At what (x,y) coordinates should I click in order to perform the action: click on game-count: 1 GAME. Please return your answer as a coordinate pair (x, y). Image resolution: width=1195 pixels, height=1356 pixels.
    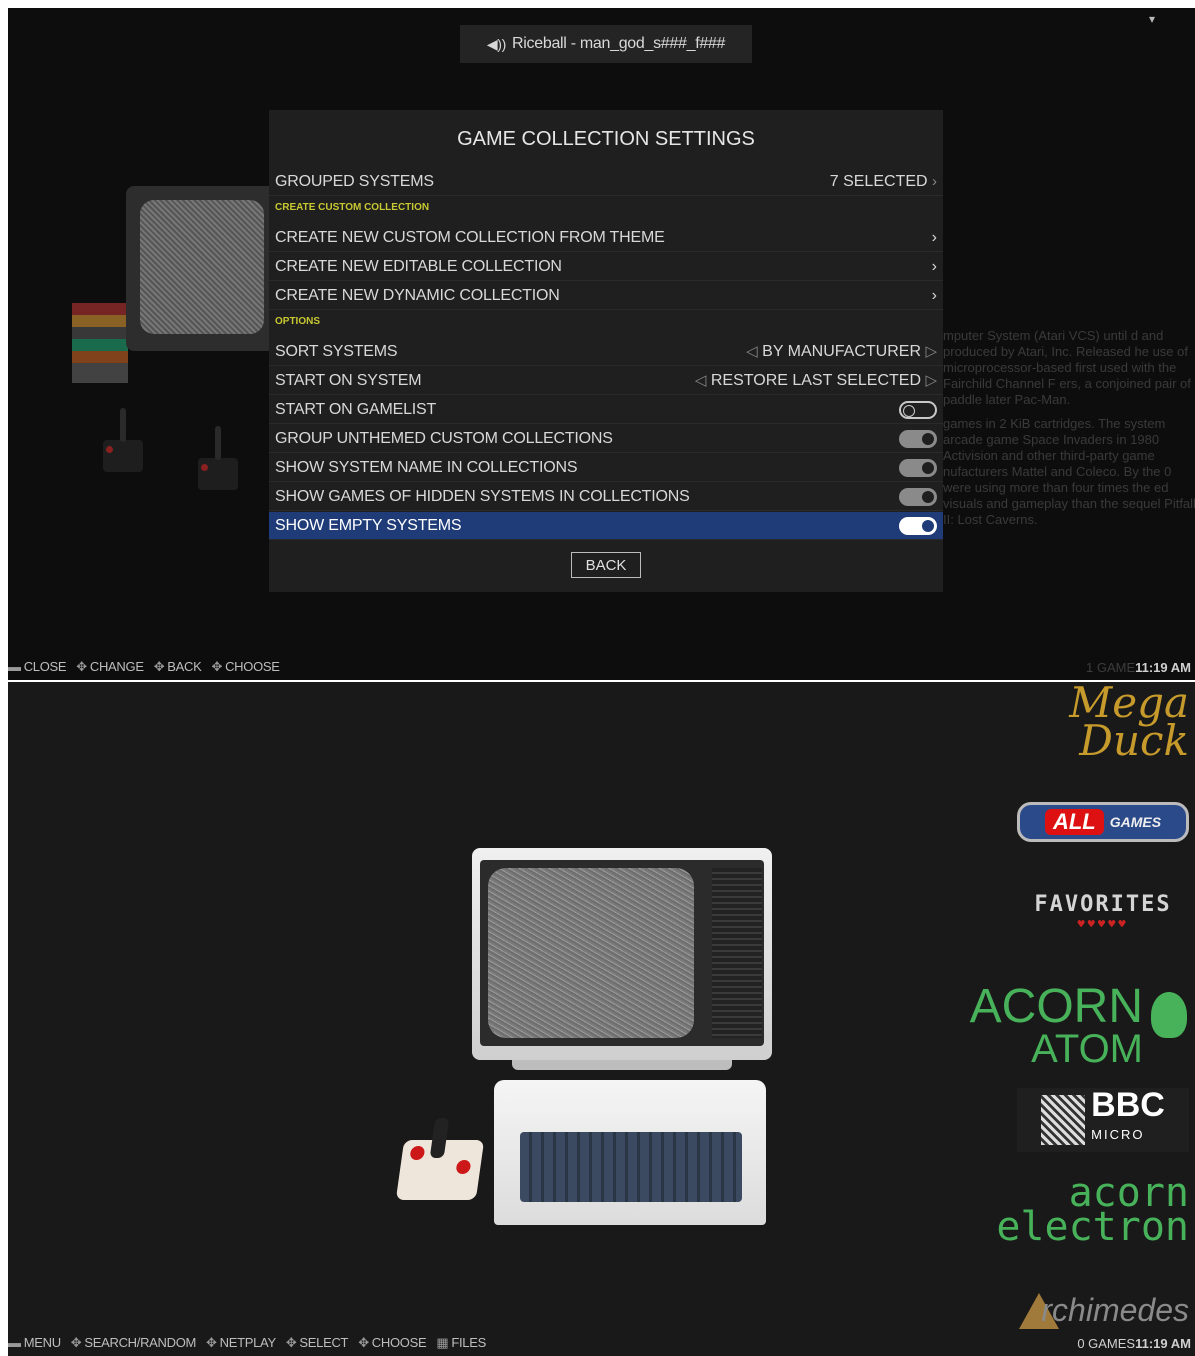
    Looking at the image, I should click on (1110, 667).